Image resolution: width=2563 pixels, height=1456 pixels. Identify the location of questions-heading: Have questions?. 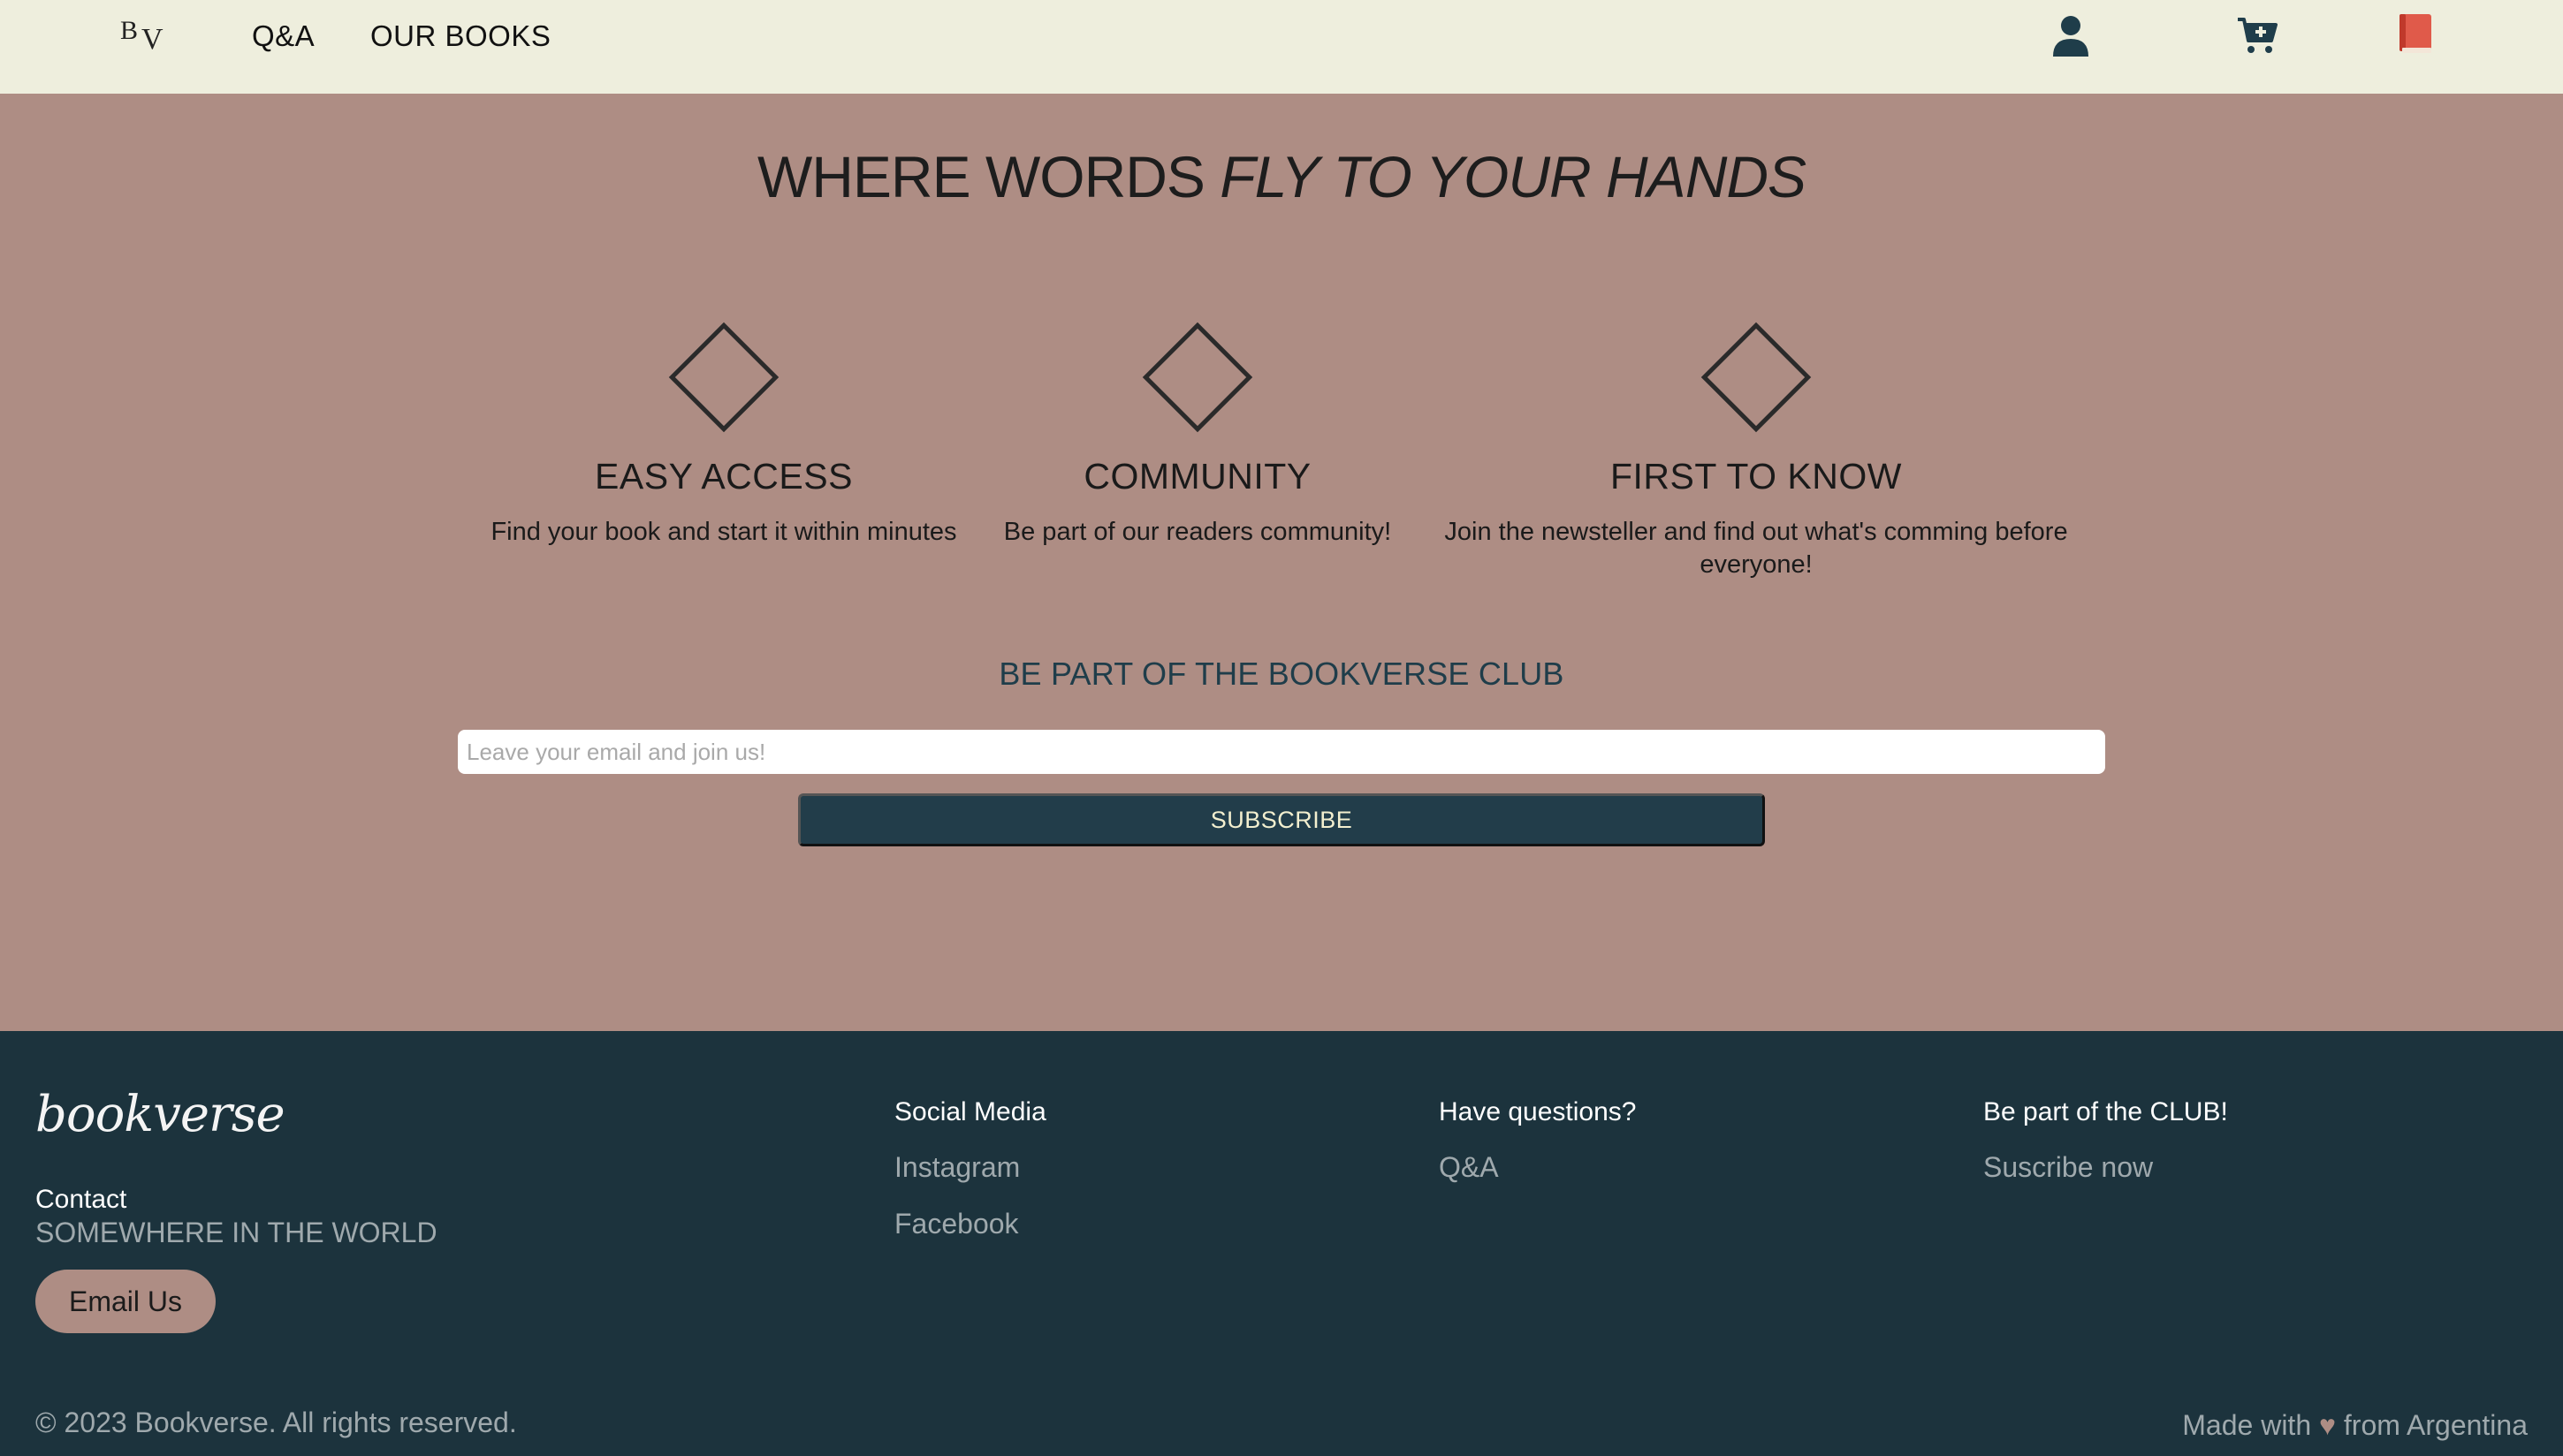
(1538, 1111).